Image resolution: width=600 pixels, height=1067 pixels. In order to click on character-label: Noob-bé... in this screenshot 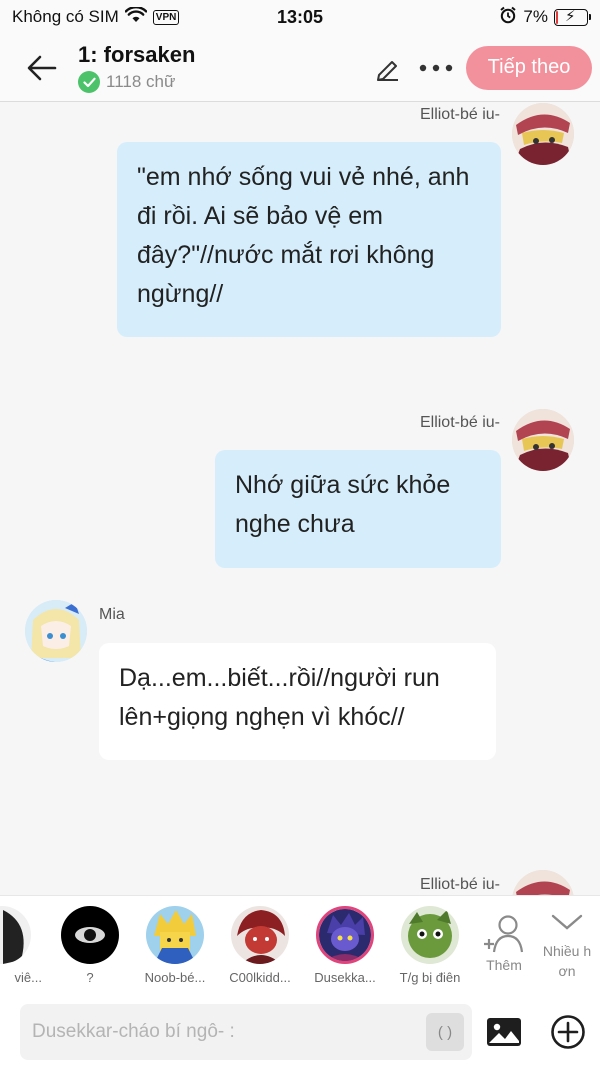, I will do `click(175, 977)`.